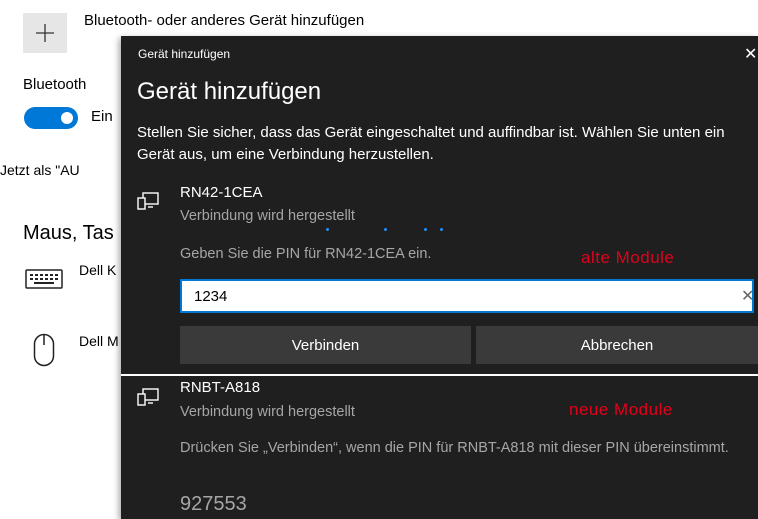 The image size is (758, 519). I want to click on divider, so click(439, 375).